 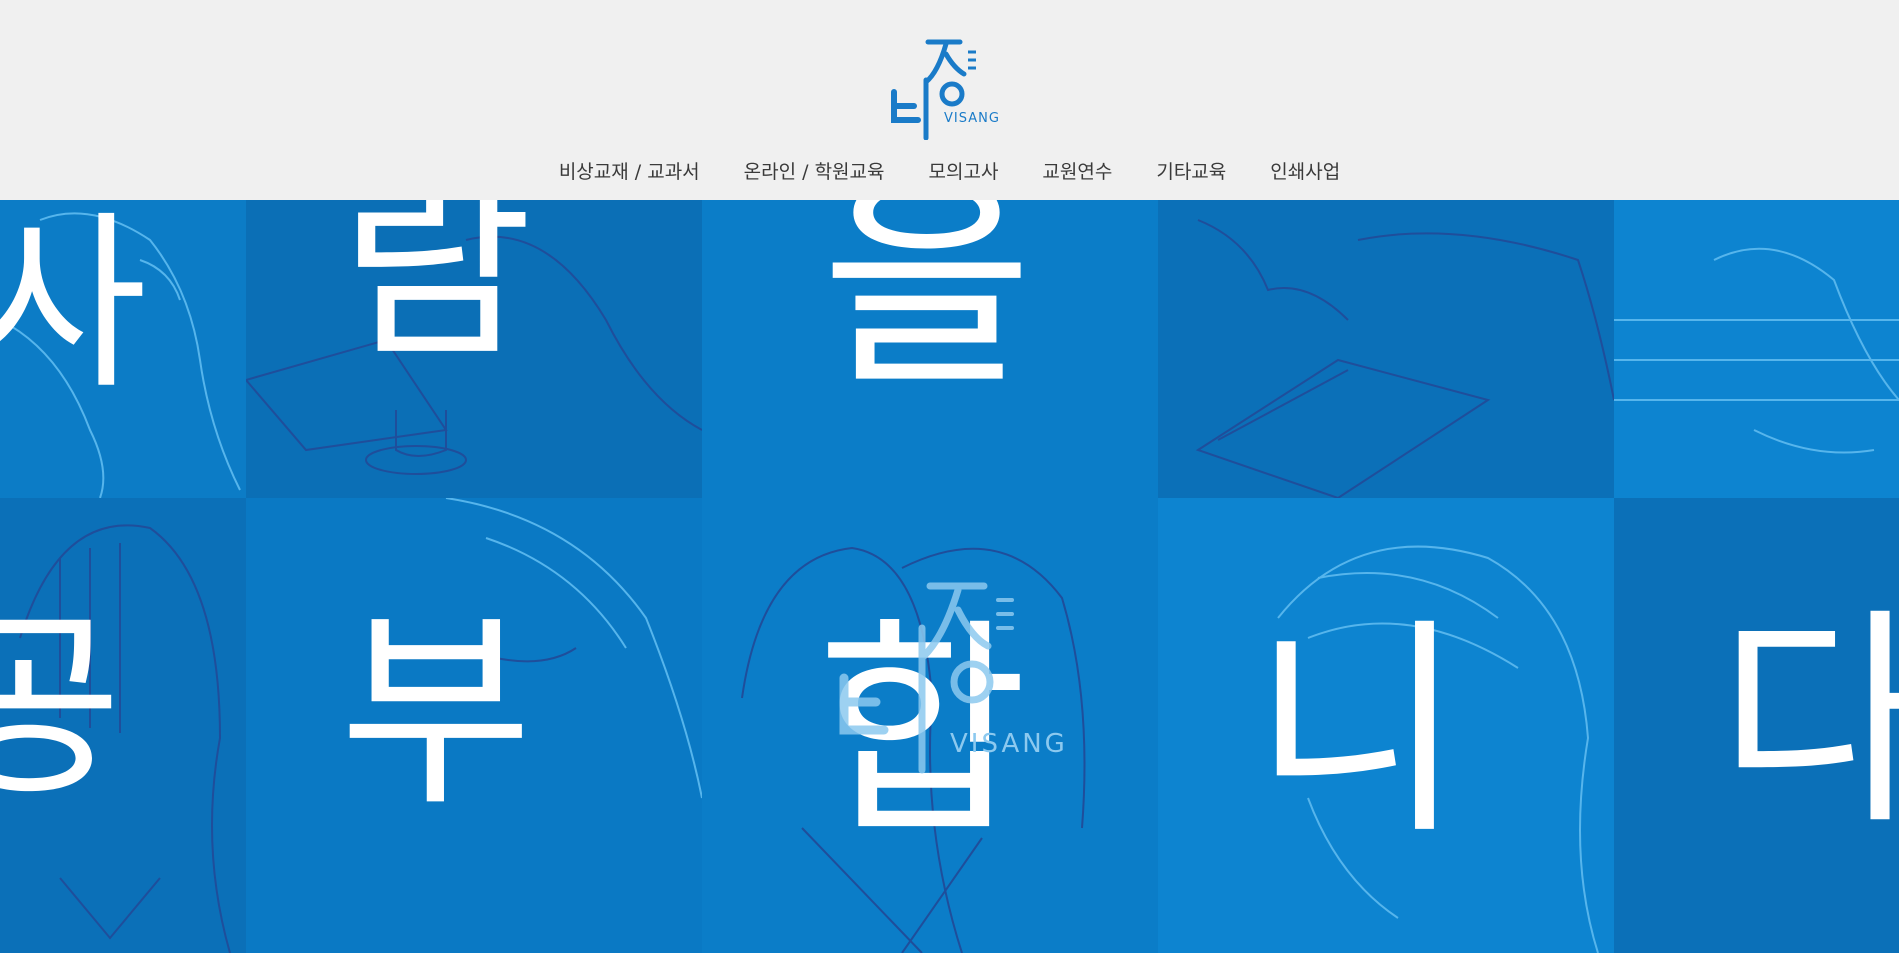 What do you see at coordinates (436, 293) in the screenshot?
I see `hero-glyph-ram: 람` at bounding box center [436, 293].